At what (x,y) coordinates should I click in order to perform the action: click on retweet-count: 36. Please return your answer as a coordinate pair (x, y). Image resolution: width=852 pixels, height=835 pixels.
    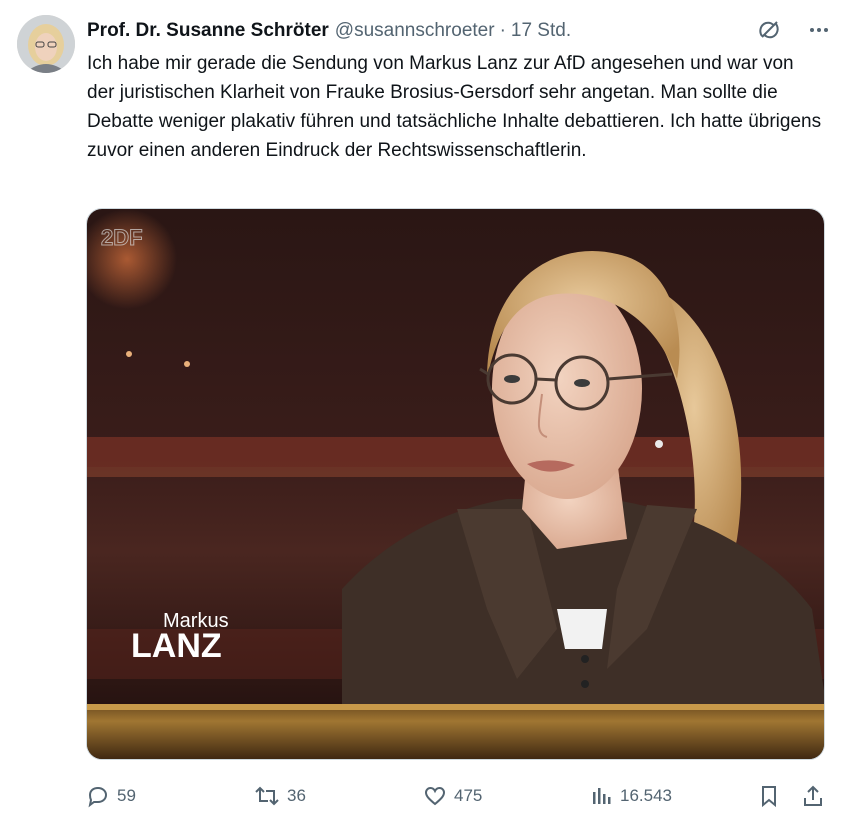
    Looking at the image, I should click on (296, 795).